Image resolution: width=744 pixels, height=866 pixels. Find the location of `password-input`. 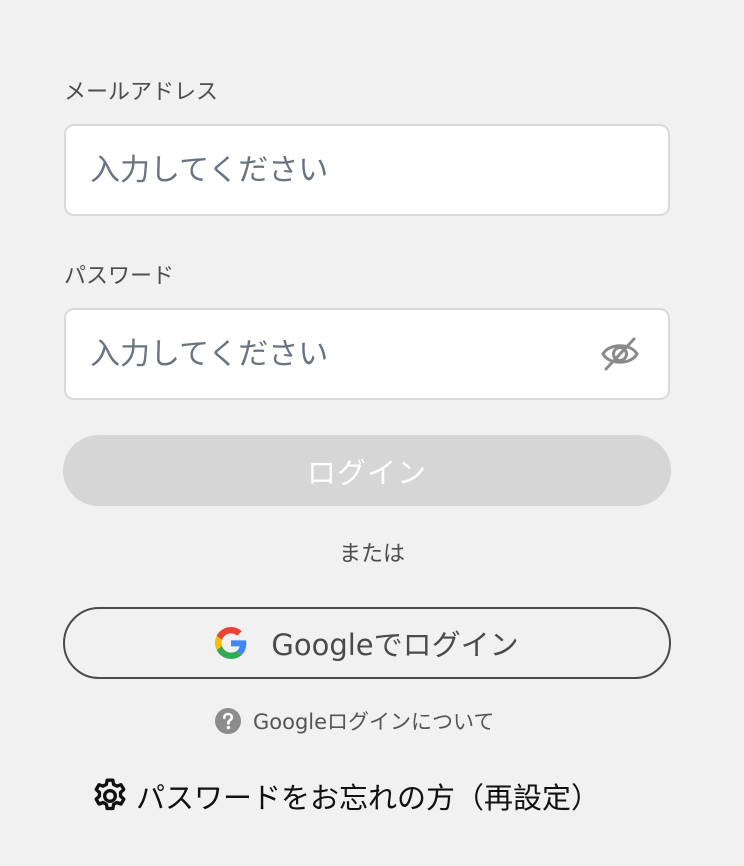

password-input is located at coordinates (339, 354).